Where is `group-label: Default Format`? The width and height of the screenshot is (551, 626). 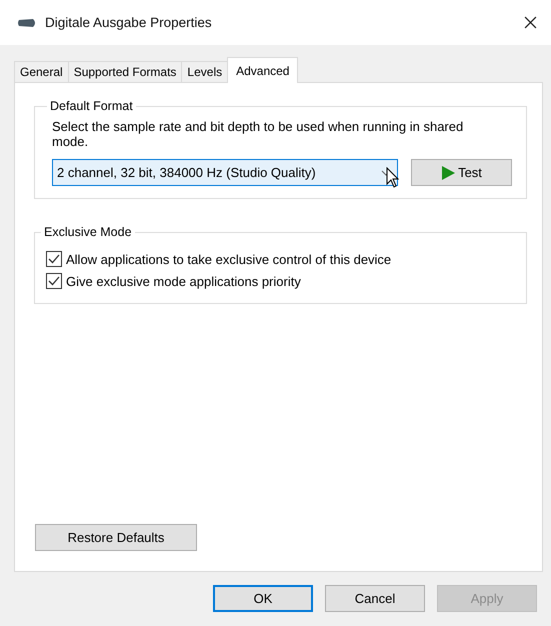
group-label: Default Format is located at coordinates (91, 106).